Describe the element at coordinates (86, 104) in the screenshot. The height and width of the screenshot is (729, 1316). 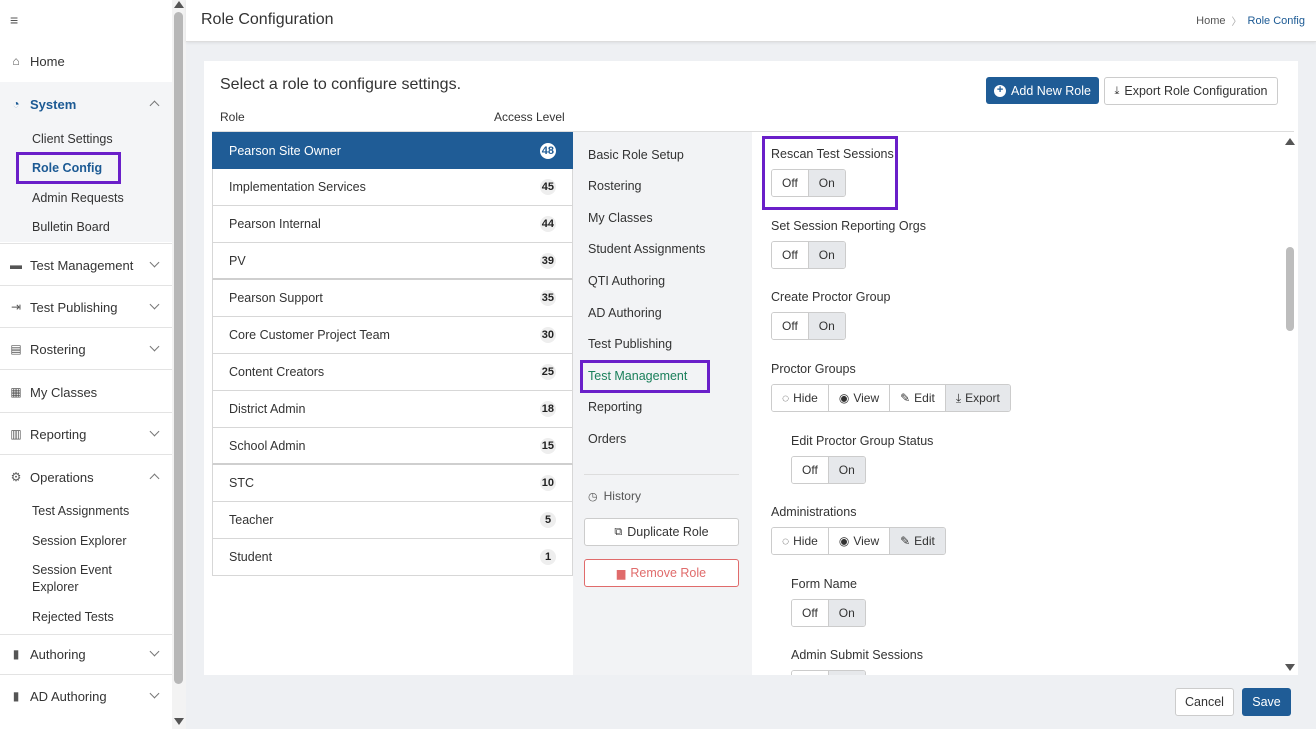
I see `nav-system: ◔ System` at that location.